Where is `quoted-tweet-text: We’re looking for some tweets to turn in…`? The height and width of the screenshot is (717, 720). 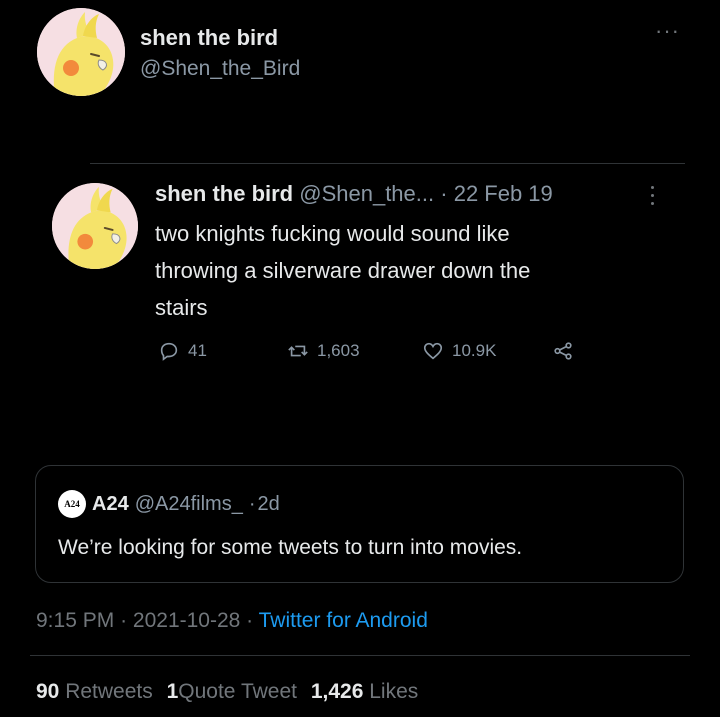
quoted-tweet-text: We’re looking for some tweets to turn in… is located at coordinates (290, 547).